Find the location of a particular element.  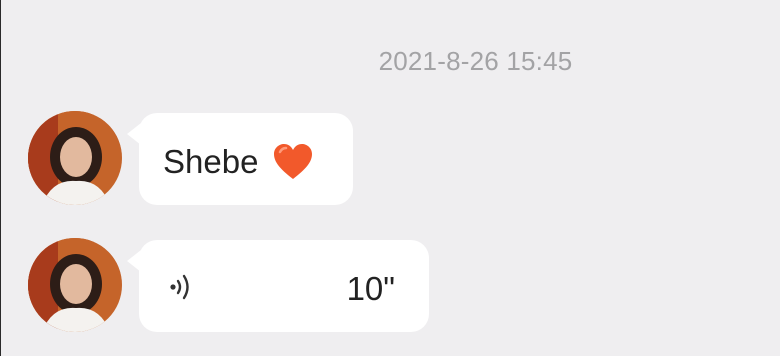

voice-duration: 10" is located at coordinates (370, 288).